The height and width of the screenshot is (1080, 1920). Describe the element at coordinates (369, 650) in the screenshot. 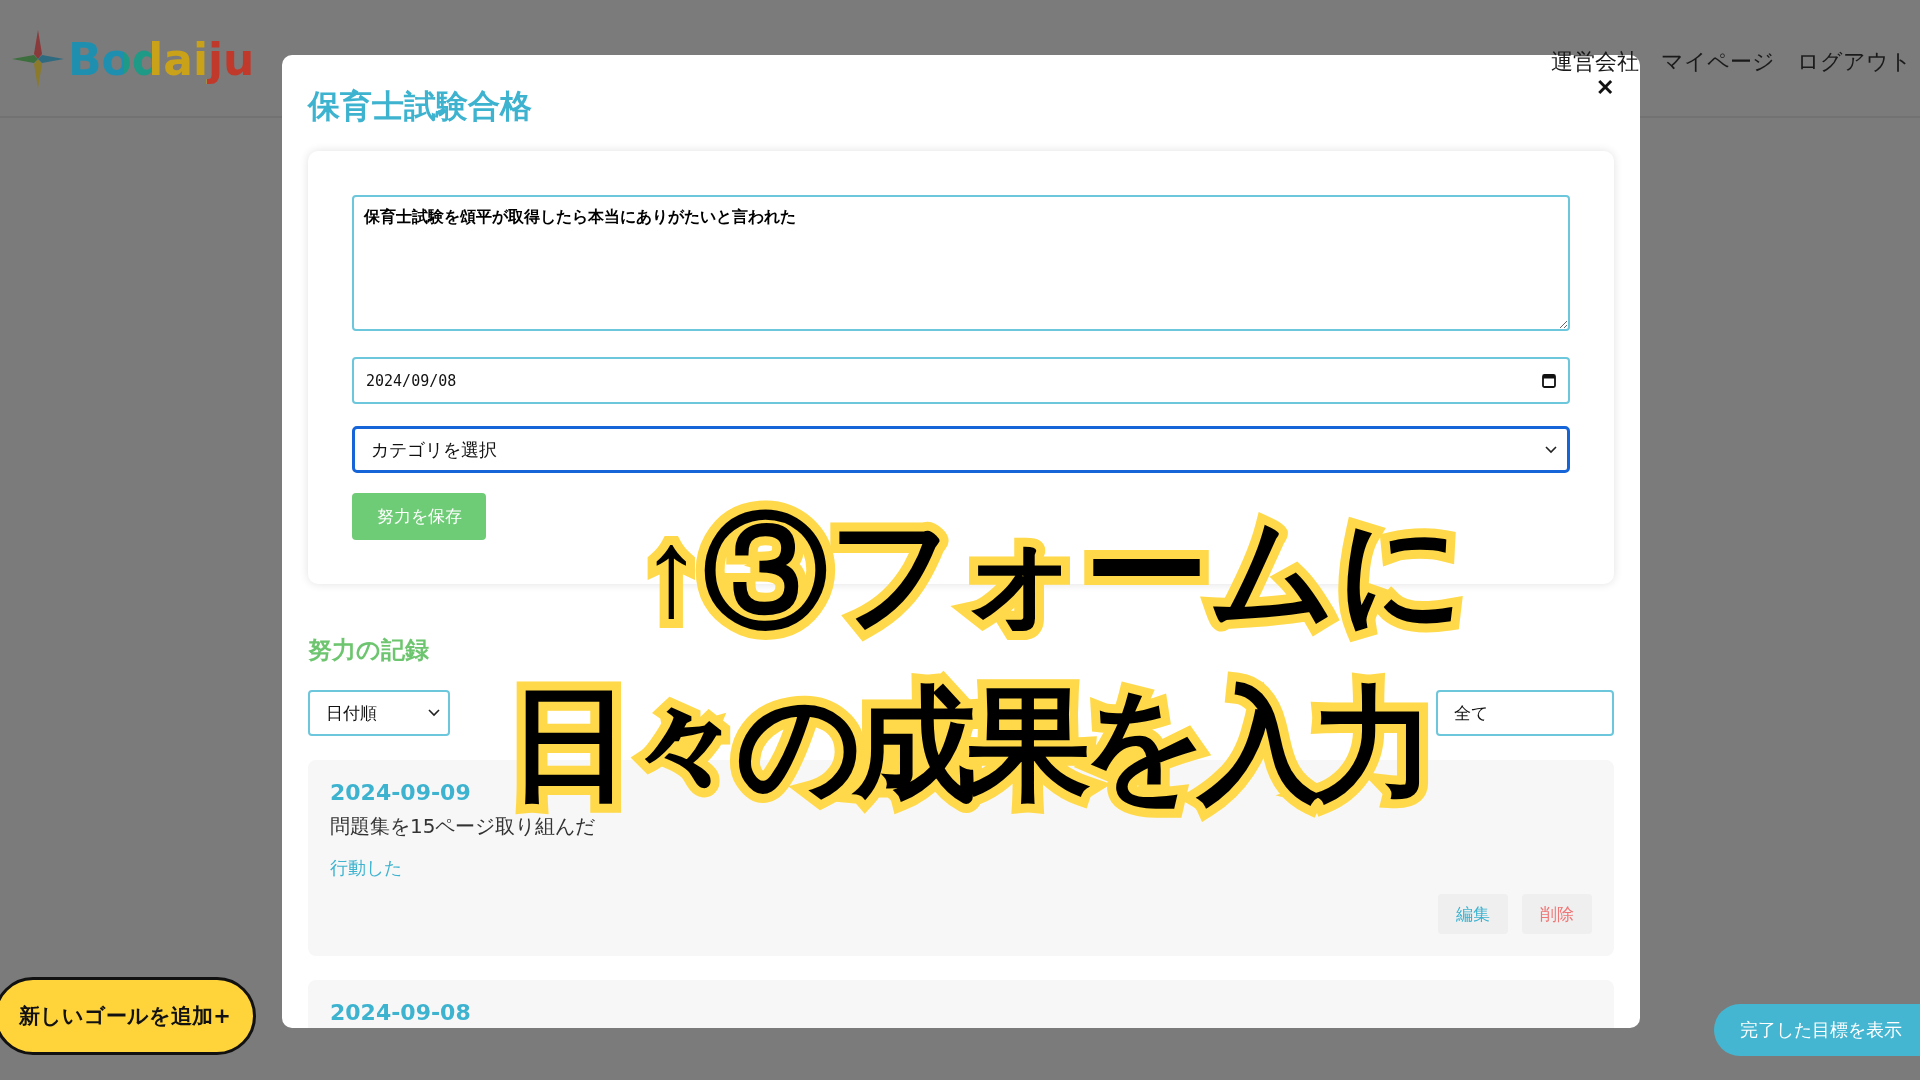

I see `section-heading: 努力の記録` at that location.